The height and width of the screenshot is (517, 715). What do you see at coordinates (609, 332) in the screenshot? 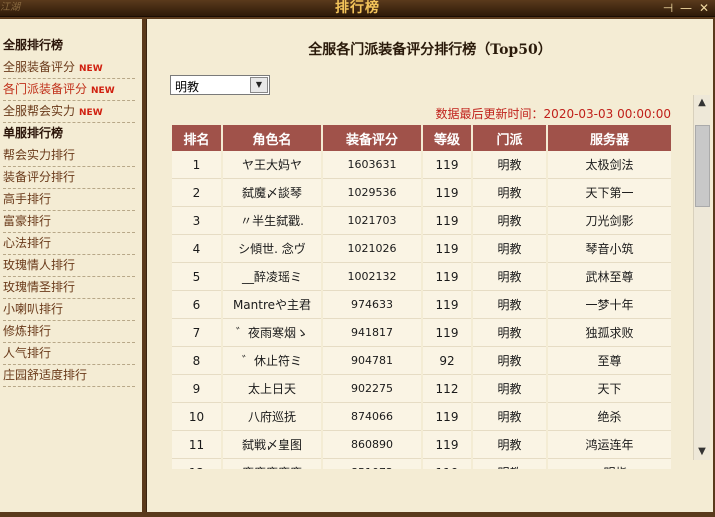
I see `table-cell: 独孤求败` at bounding box center [609, 332].